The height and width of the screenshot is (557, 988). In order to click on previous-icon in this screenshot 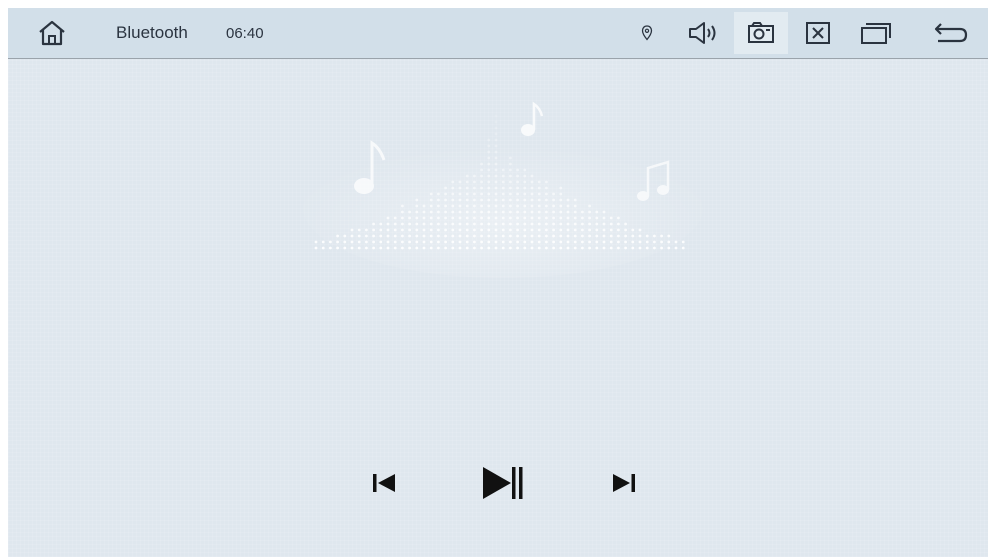, I will do `click(384, 483)`.